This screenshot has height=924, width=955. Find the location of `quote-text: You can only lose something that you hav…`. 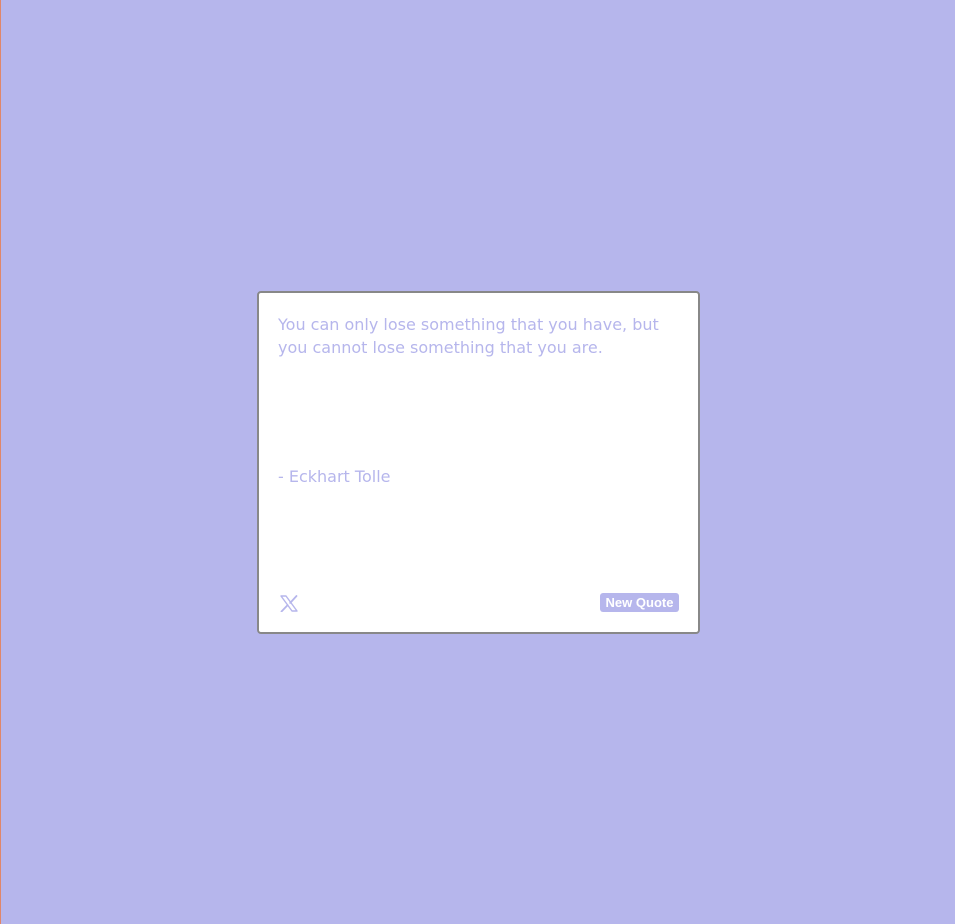

quote-text: You can only lose something that you hav… is located at coordinates (468, 336).